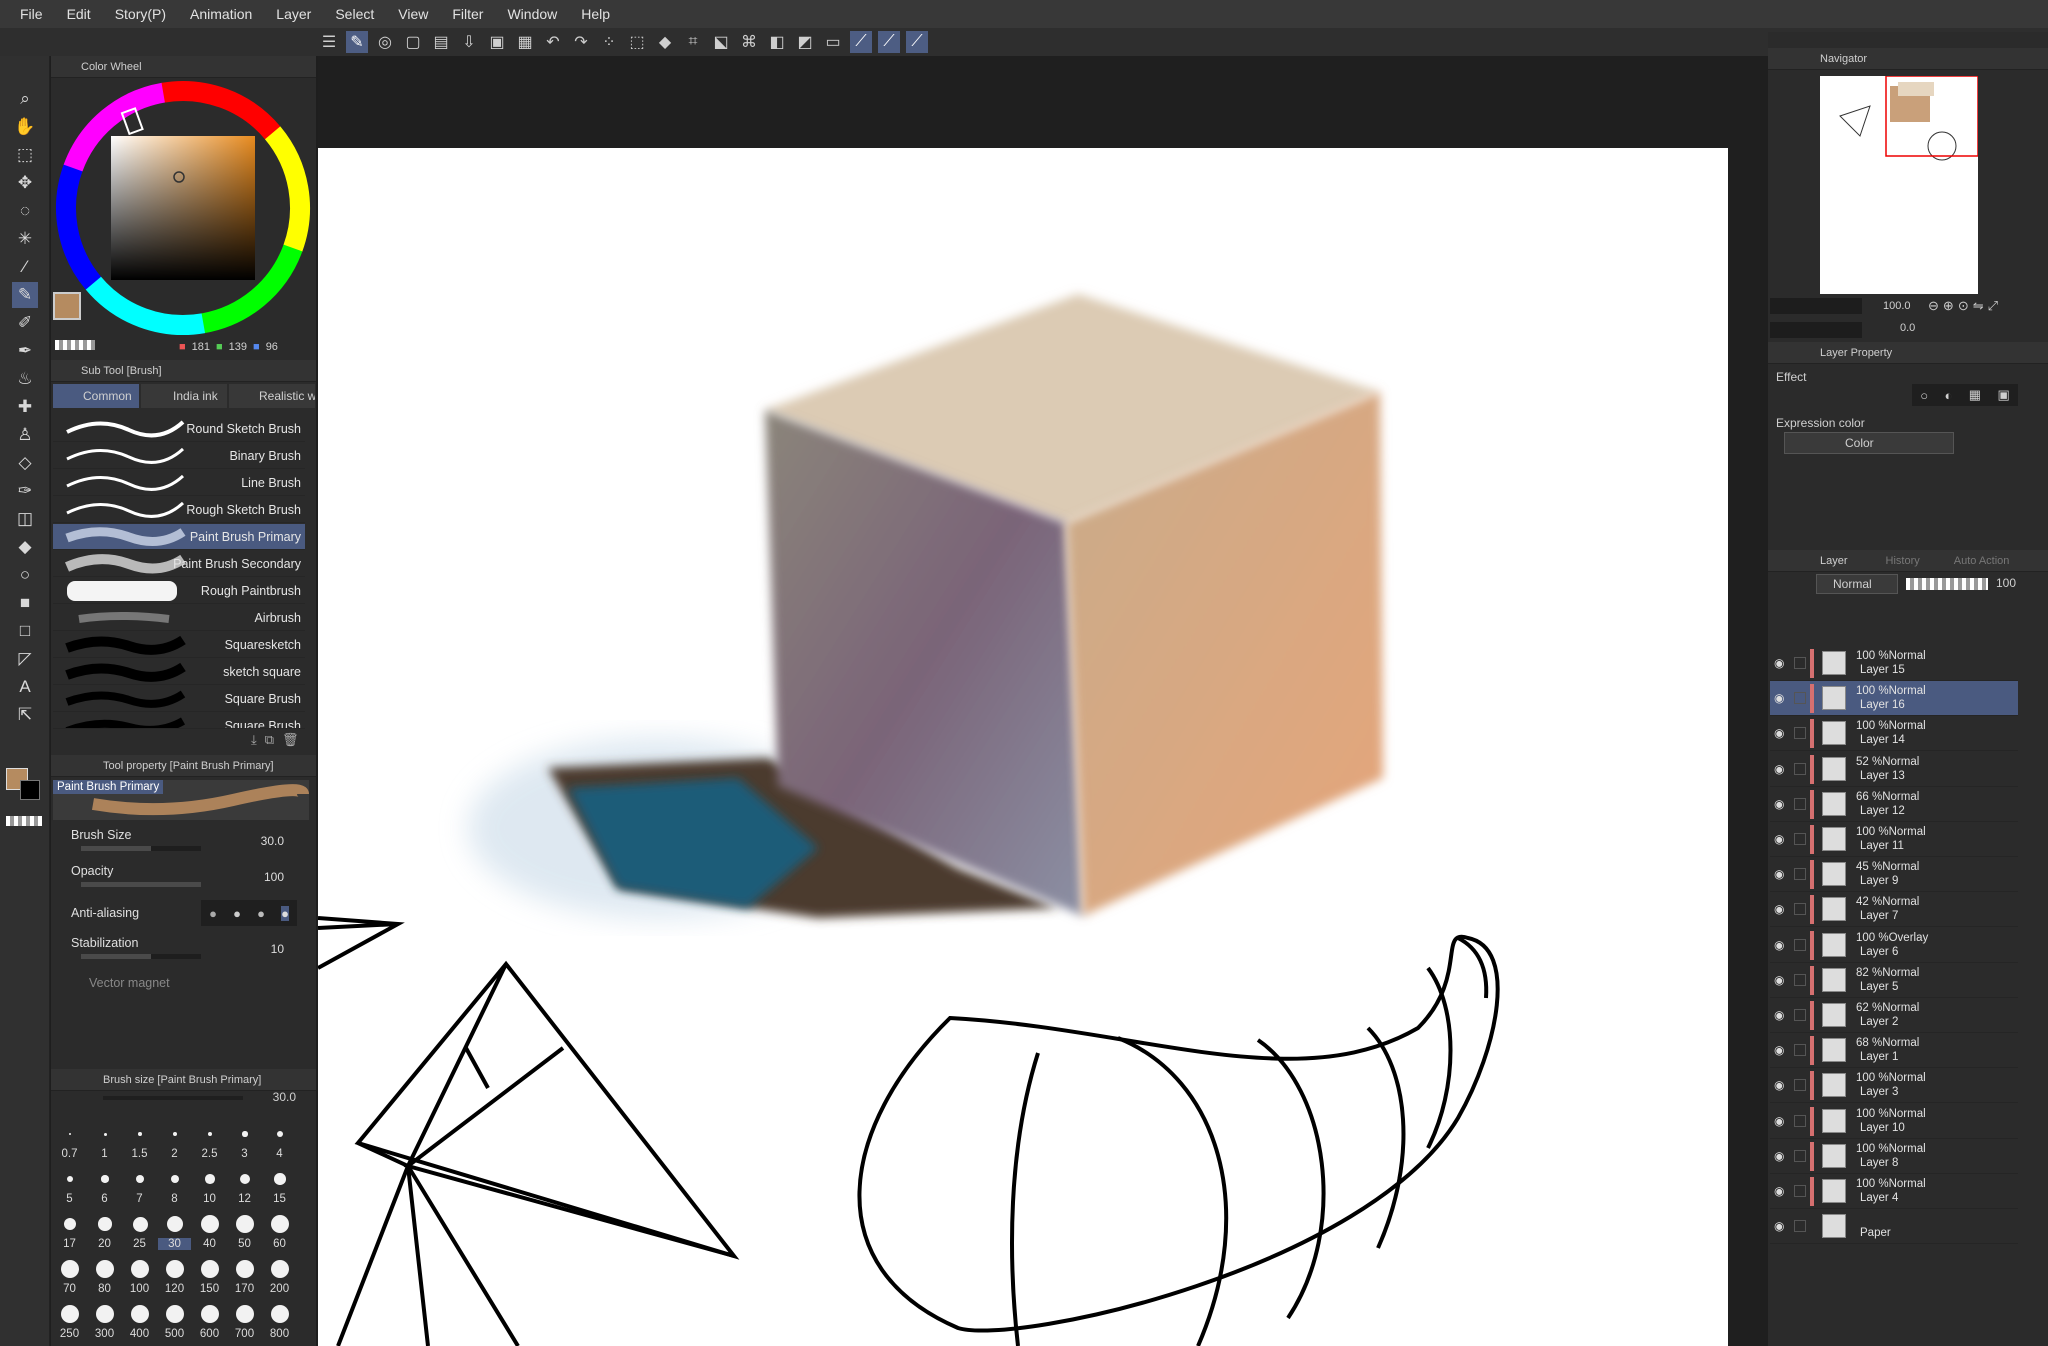 This screenshot has width=2048, height=1346. Describe the element at coordinates (25, 379) in the screenshot. I see `airbrush-tool-icon: ♨` at that location.